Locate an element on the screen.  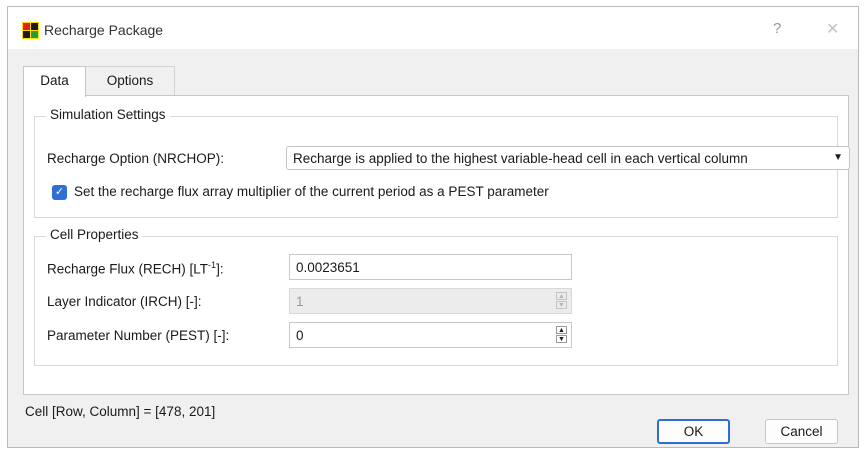
title-bar: Recharge Package ? ✕ is located at coordinates (433, 28).